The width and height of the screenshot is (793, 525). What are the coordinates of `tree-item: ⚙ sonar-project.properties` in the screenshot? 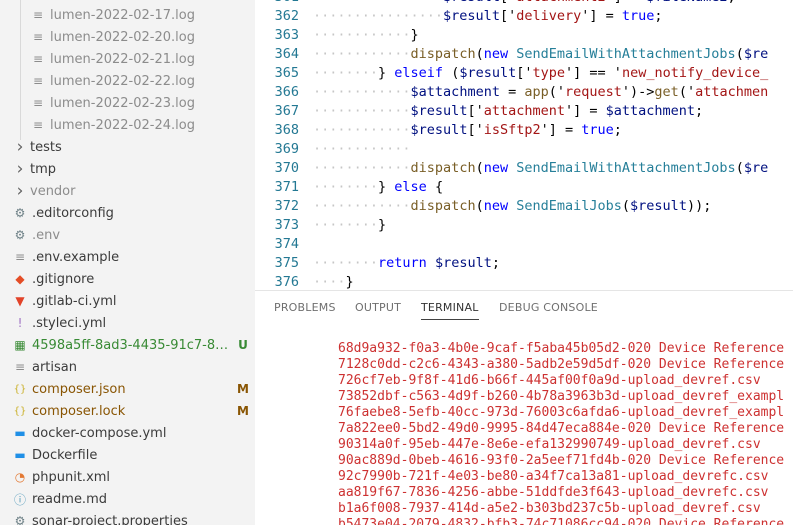 It's located at (127, 517).